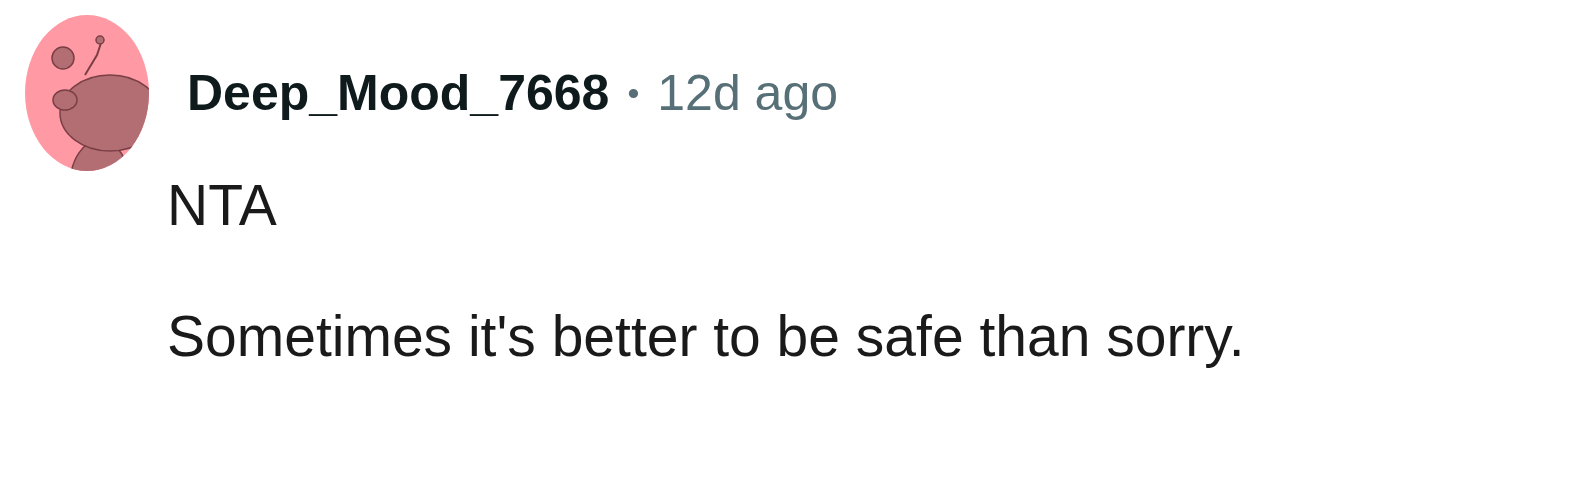  I want to click on comment-text: Sometimes it's better to be safe than sorry., so click(706, 337).